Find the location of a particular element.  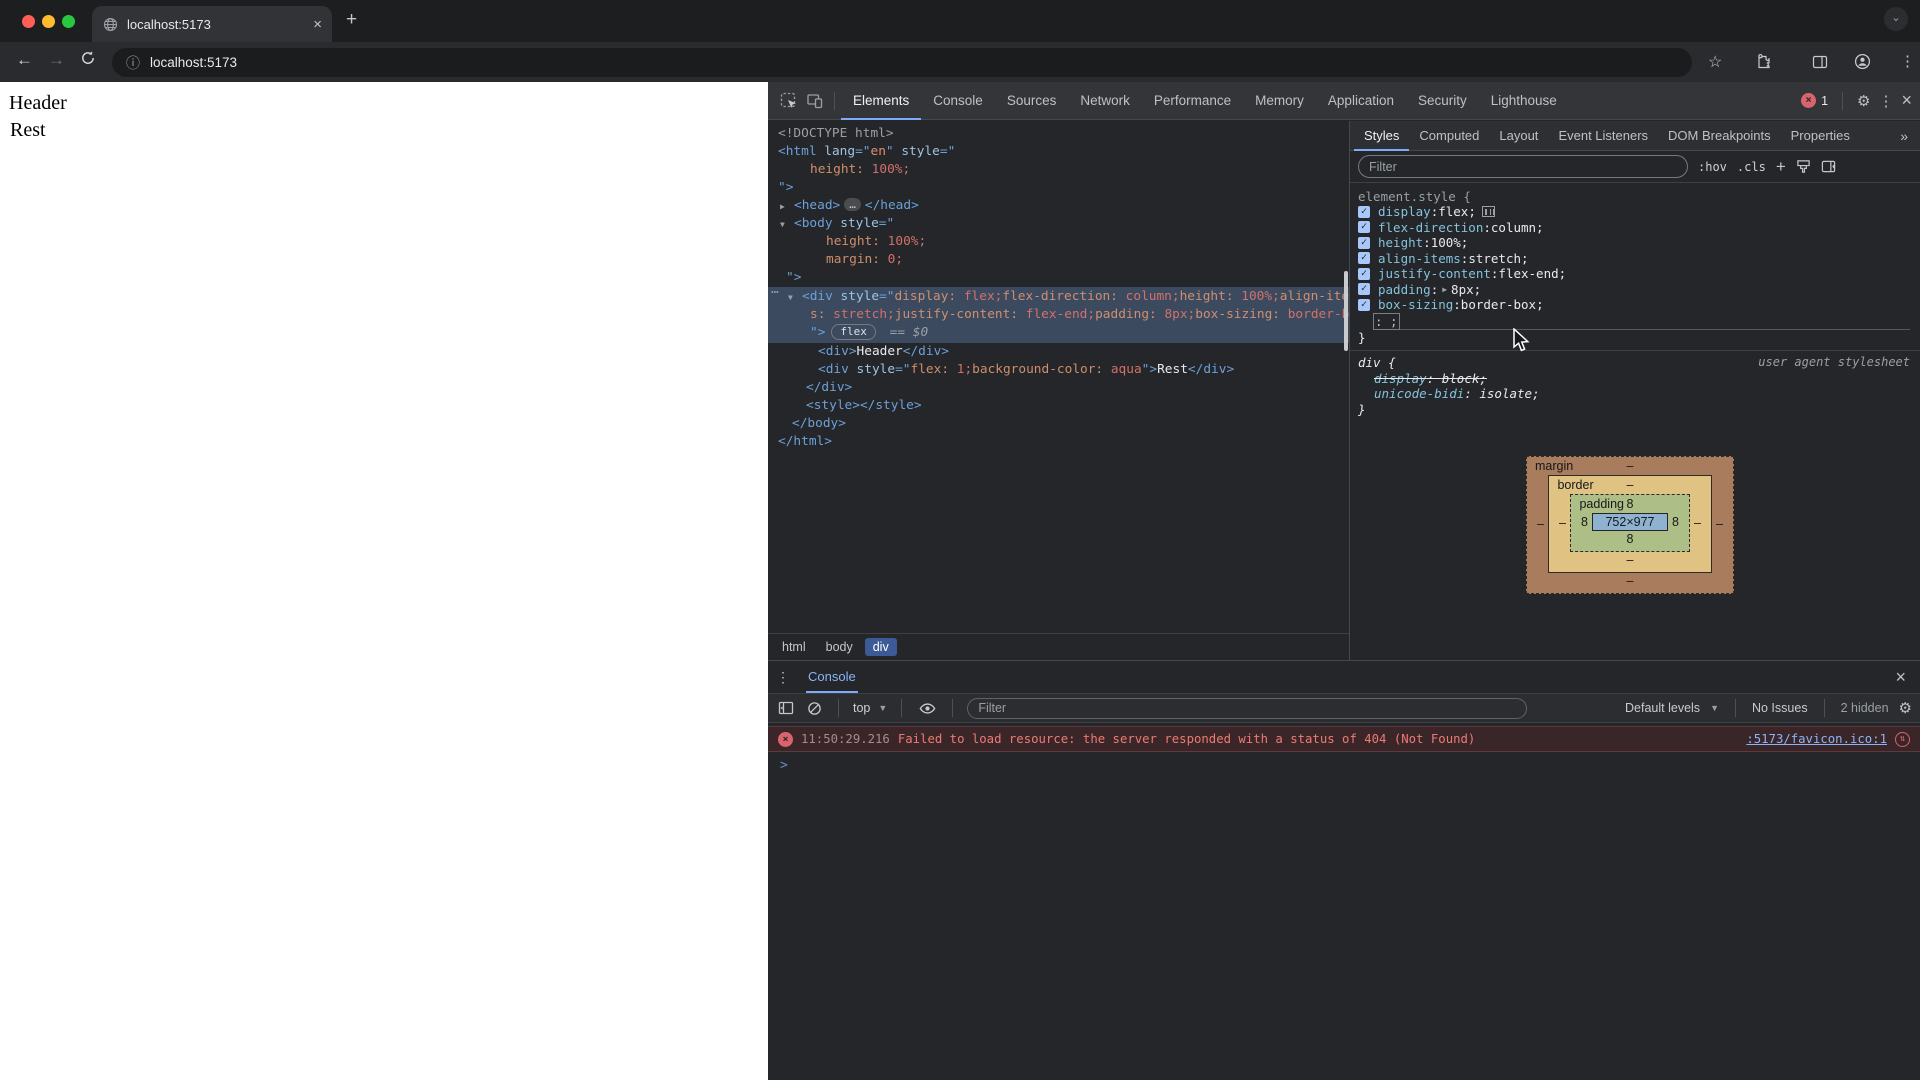

drawer-close-icon: × is located at coordinates (1903, 677).